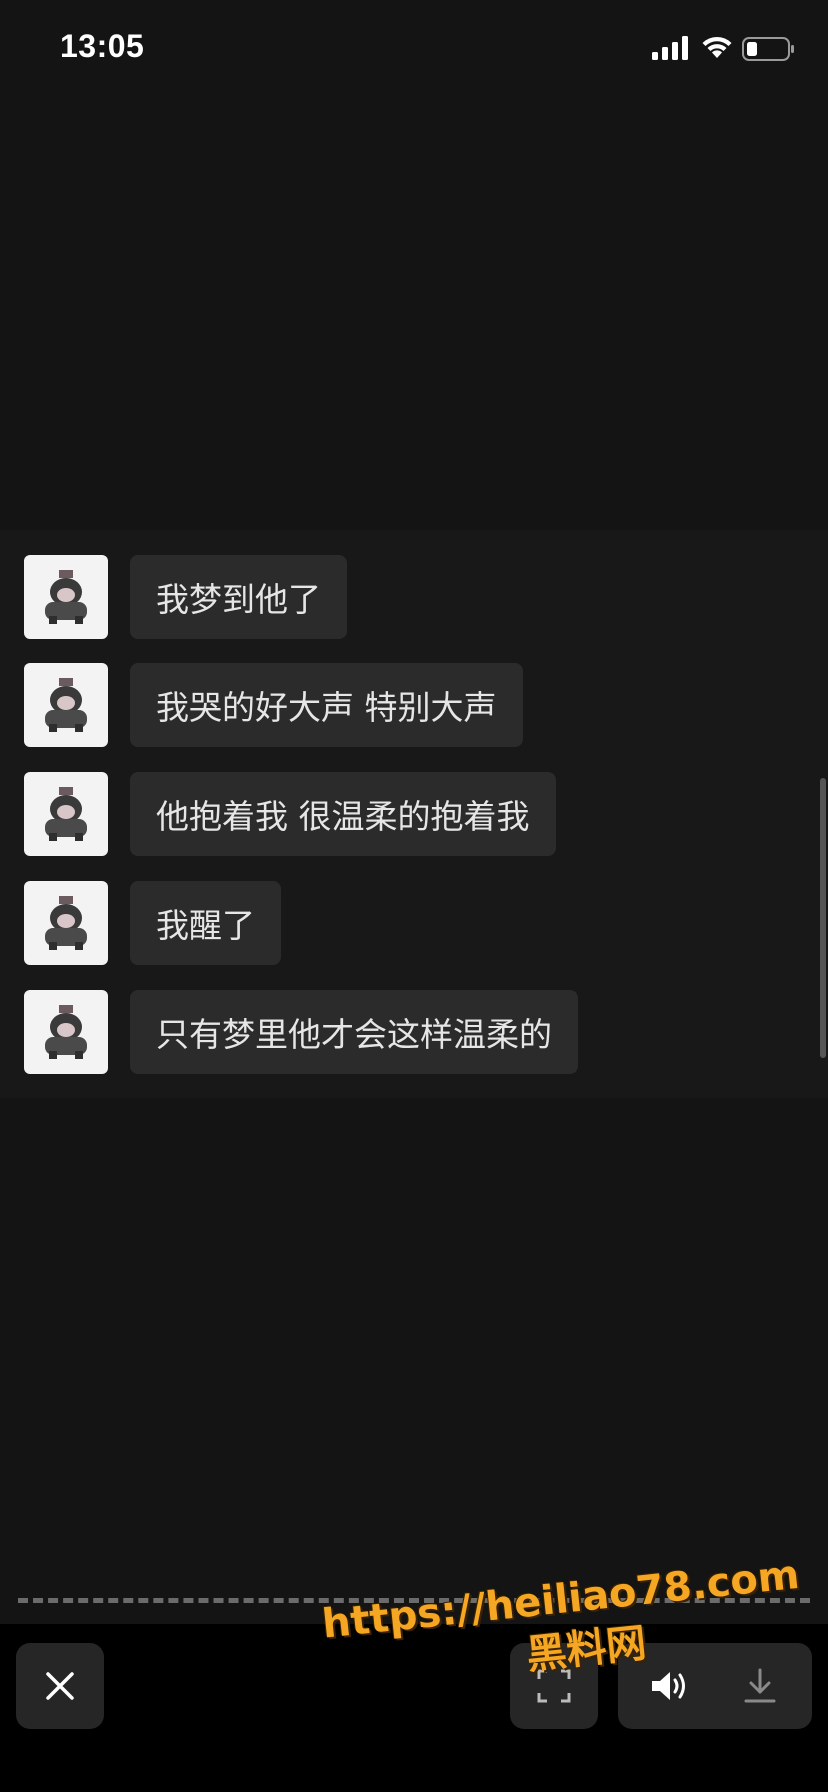 The height and width of the screenshot is (1792, 828). What do you see at coordinates (414, 50) in the screenshot?
I see `status-bar: 13:05` at bounding box center [414, 50].